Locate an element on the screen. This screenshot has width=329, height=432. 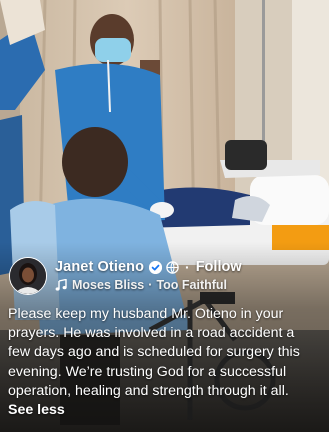
author-avatar is located at coordinates (28, 276).